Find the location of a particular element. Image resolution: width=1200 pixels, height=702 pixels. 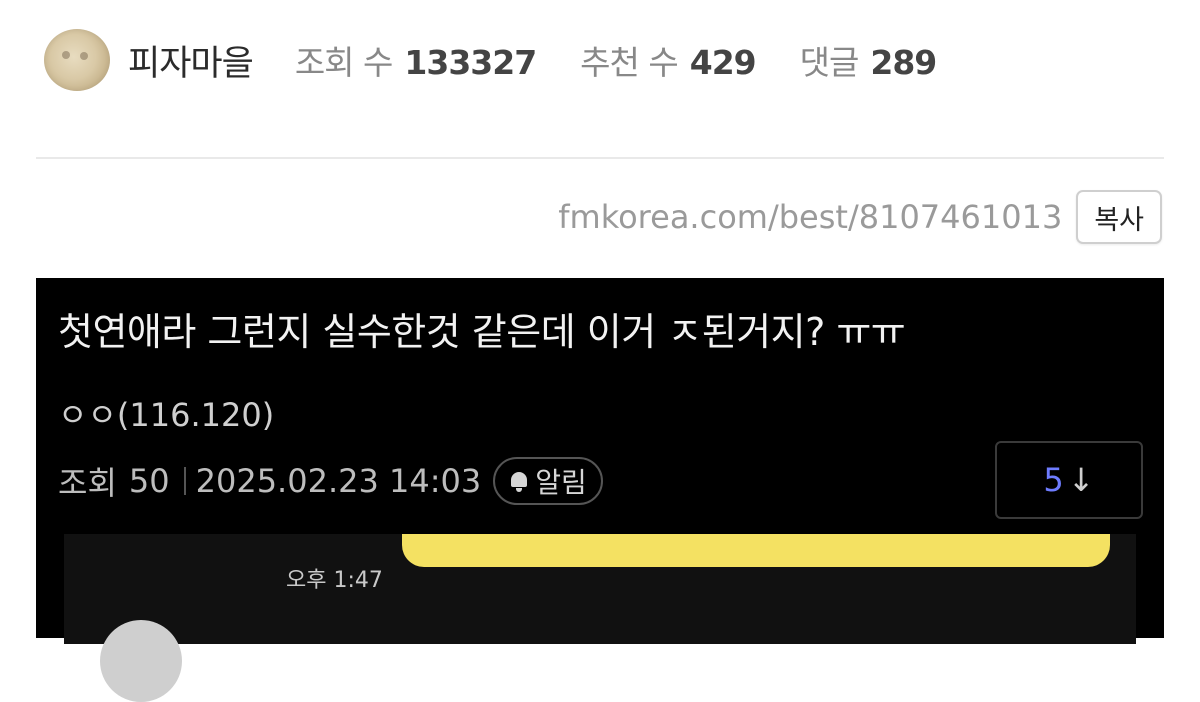

chat-time: 오후 1:47 is located at coordinates (334, 580).